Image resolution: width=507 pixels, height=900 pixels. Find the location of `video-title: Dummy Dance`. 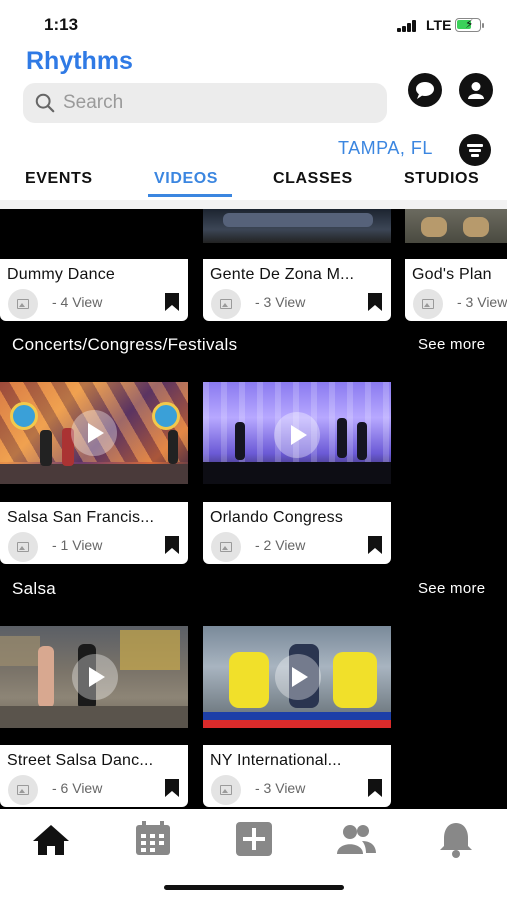

video-title: Dummy Dance is located at coordinates (61, 274).